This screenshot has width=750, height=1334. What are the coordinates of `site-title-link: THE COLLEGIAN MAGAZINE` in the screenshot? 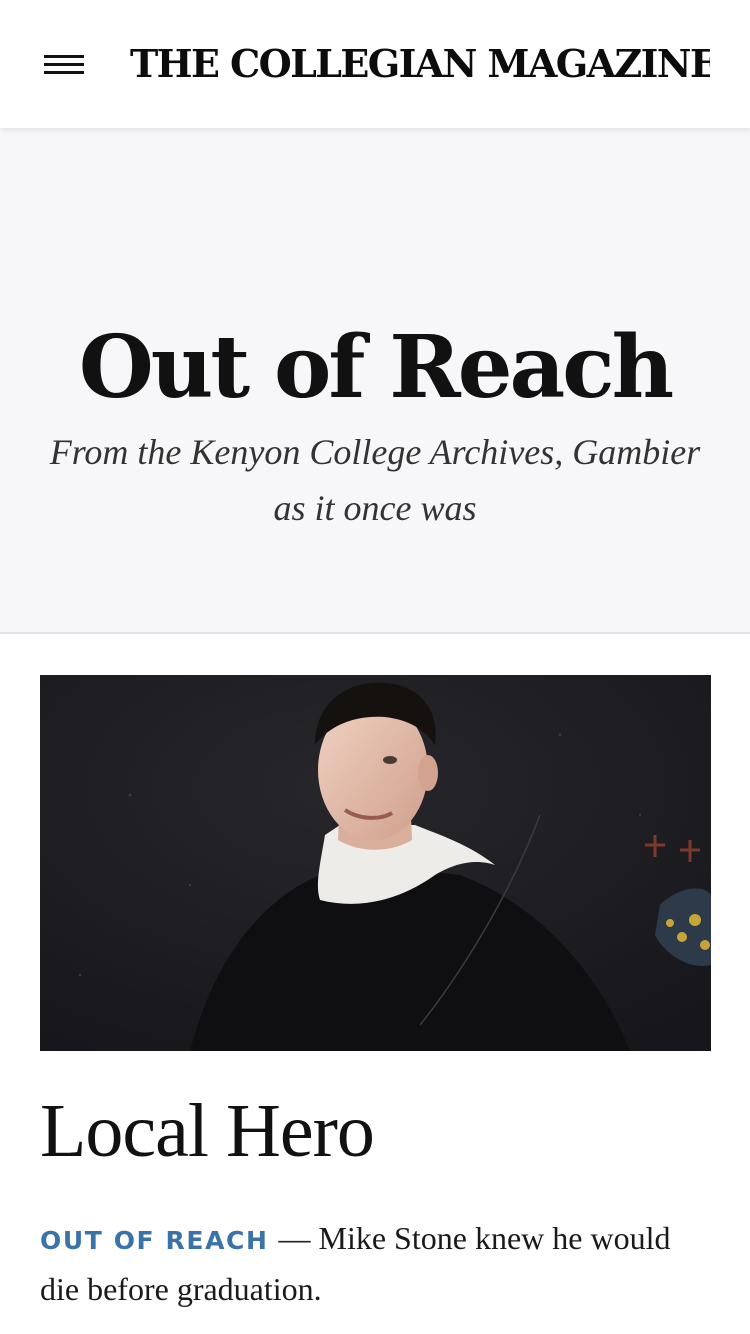 It's located at (420, 64).